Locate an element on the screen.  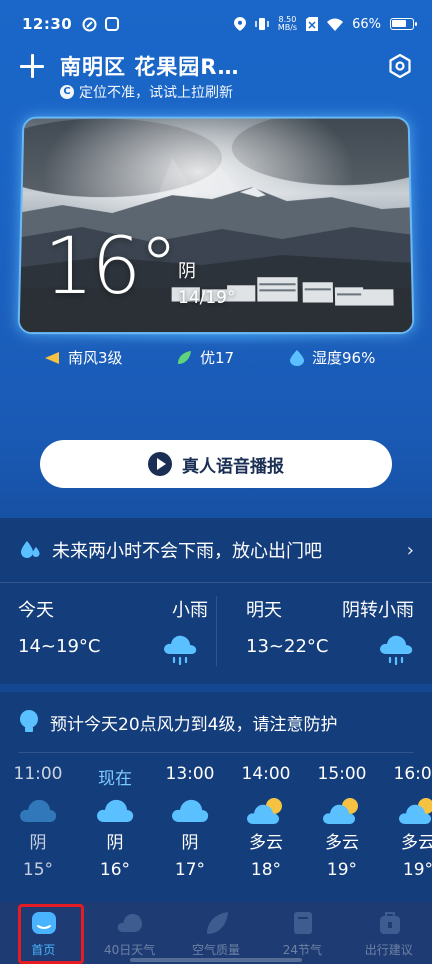
book-icon is located at coordinates (303, 923).